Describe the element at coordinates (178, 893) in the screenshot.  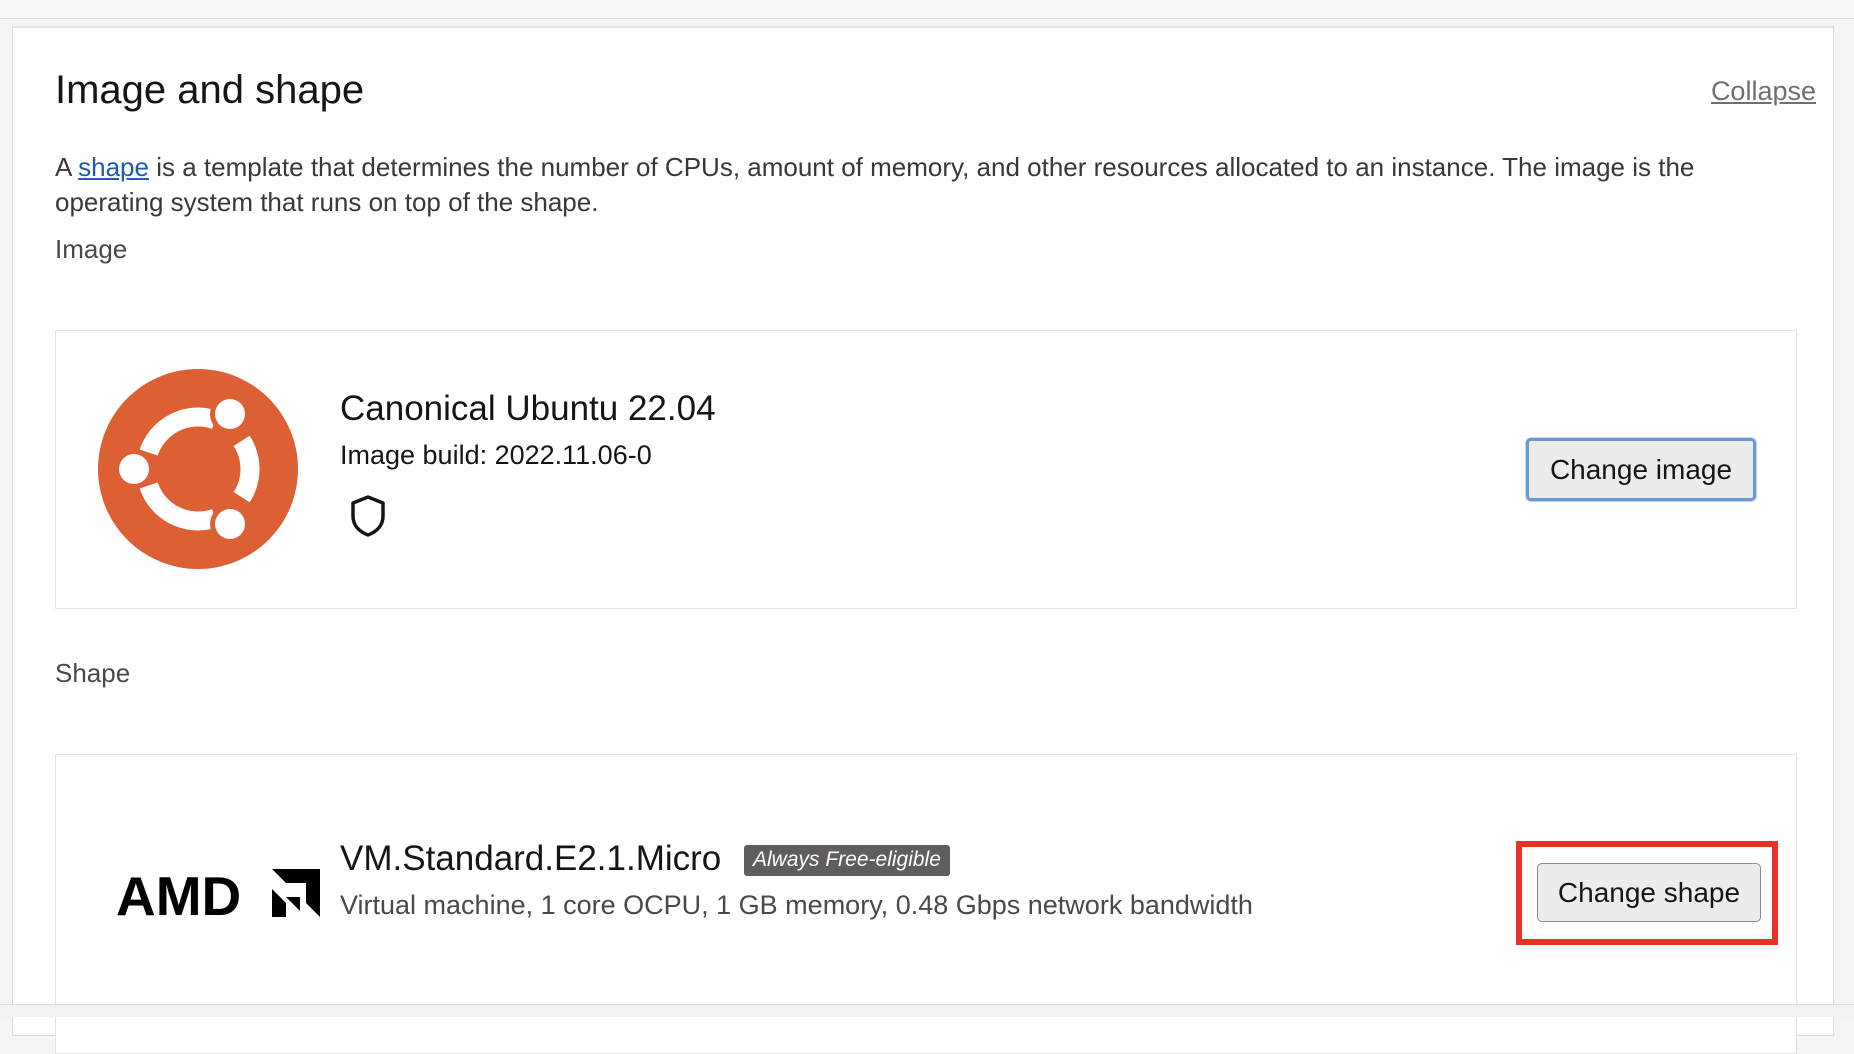
I see `amd-logo-text: AMD` at that location.